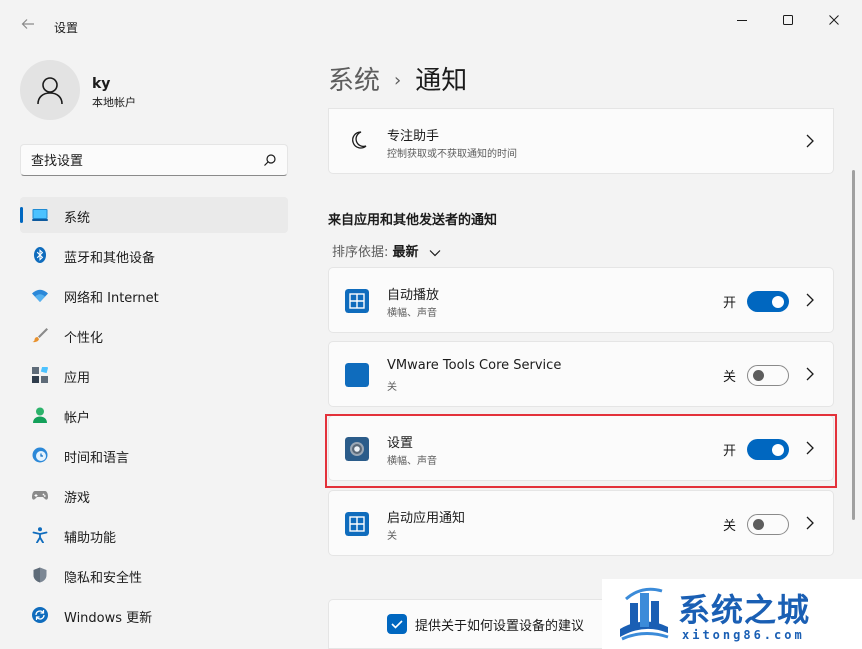 The image size is (862, 649). What do you see at coordinates (154, 375) in the screenshot?
I see `sidebar-item-apps: 应用` at bounding box center [154, 375].